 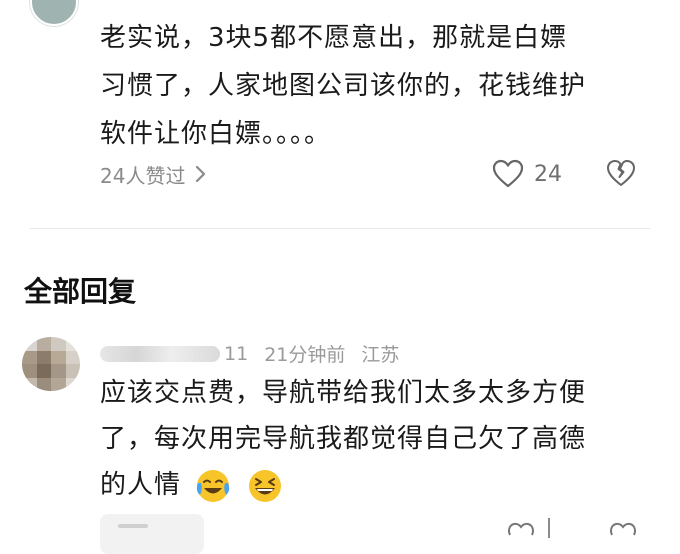 I want to click on reply-line: 的人情, so click(x=141, y=485).